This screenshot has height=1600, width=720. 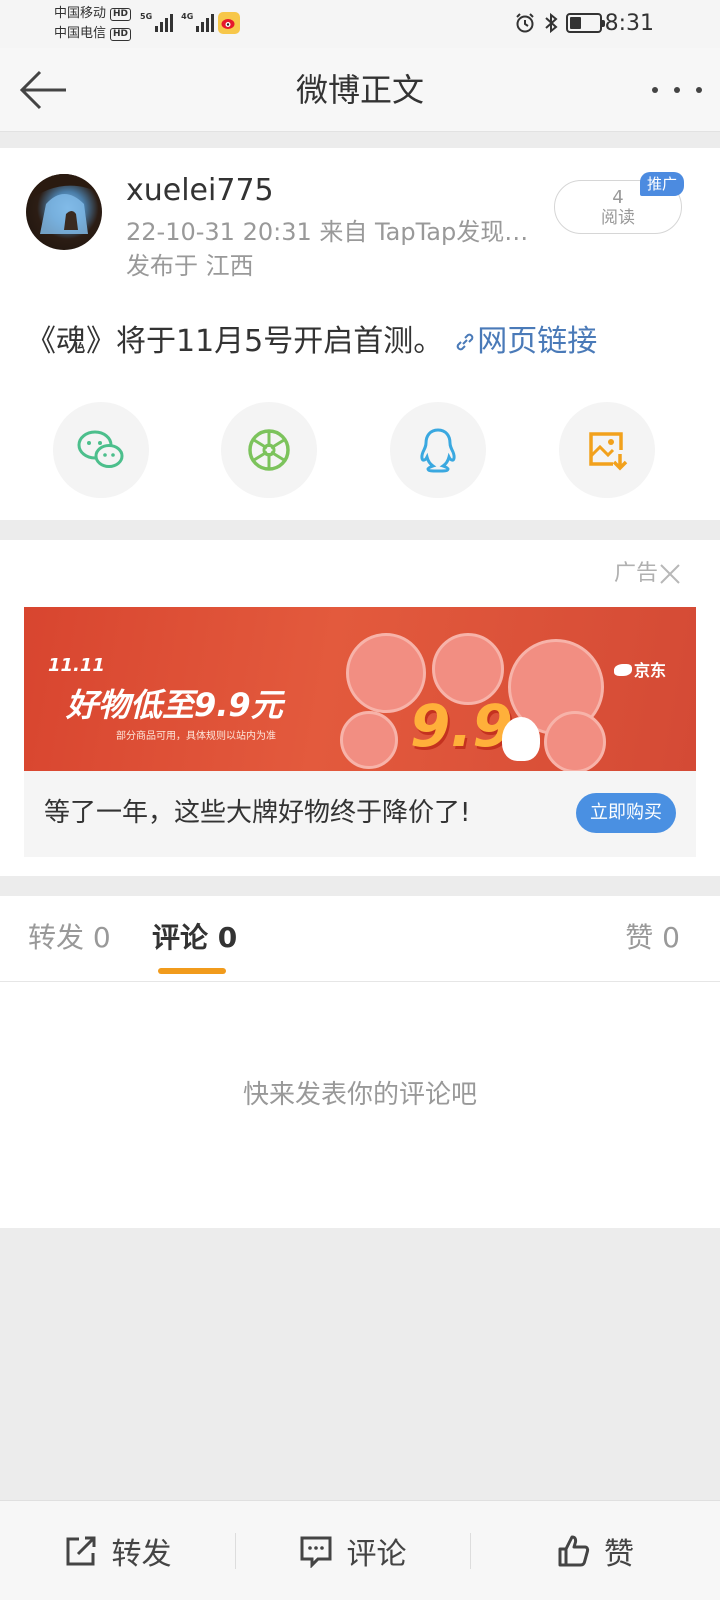 I want to click on buy-now-button: 立即购买, so click(x=626, y=813).